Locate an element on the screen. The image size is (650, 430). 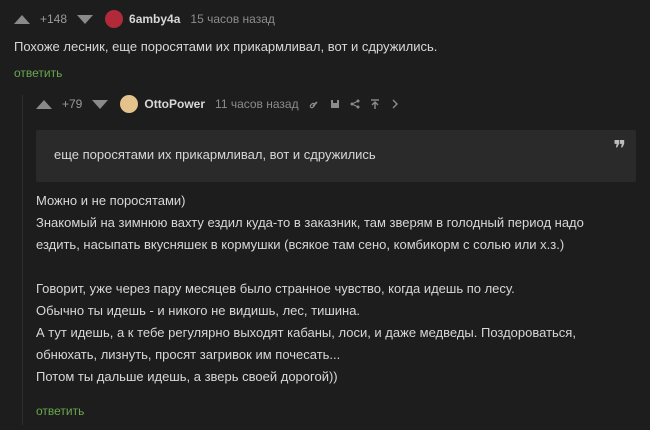
author-name: OttoPower is located at coordinates (174, 104).